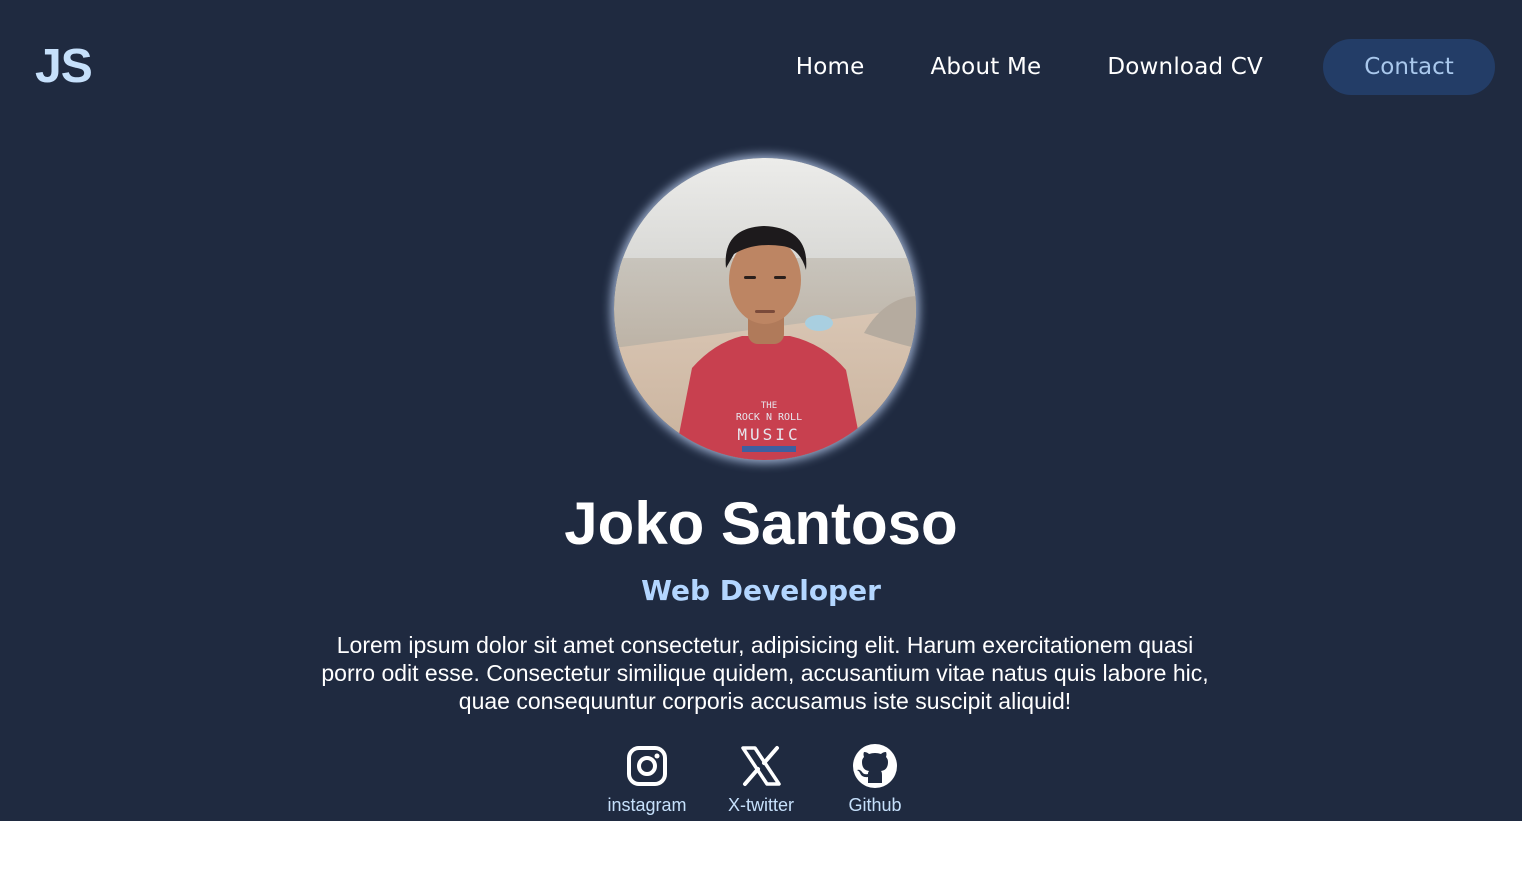  Describe the element at coordinates (769, 417) in the screenshot. I see `shirt-text-line-2: ROCK N ROLL` at that location.